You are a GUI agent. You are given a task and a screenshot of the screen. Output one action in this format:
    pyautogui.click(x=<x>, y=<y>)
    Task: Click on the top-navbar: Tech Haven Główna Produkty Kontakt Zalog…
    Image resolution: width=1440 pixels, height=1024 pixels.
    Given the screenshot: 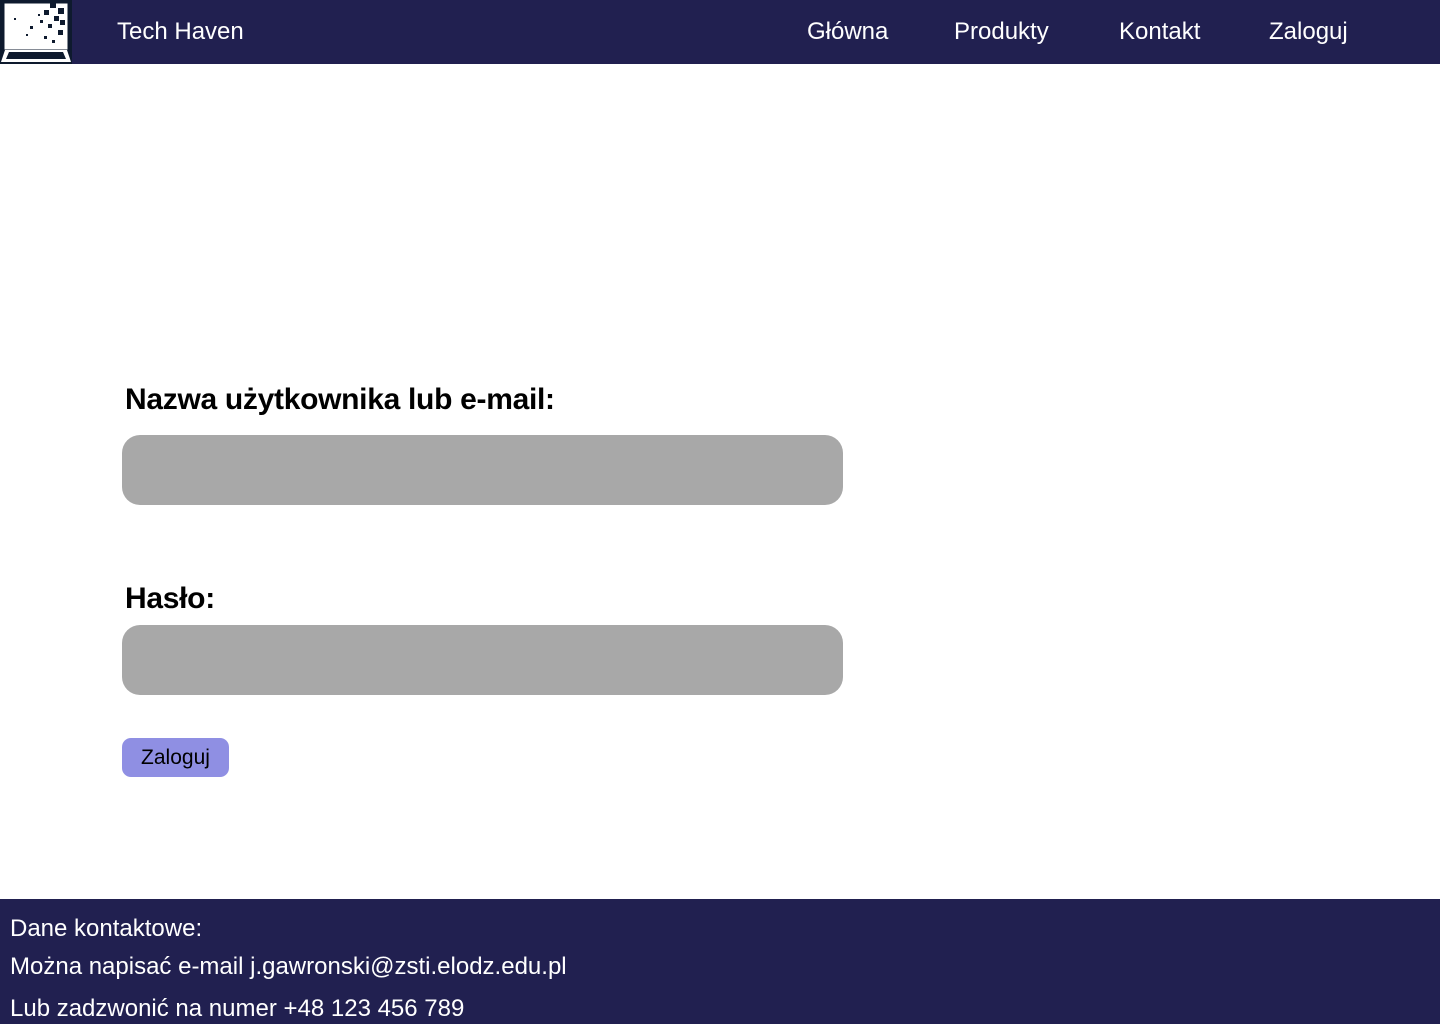 What is the action you would take?
    pyautogui.click(x=720, y=32)
    